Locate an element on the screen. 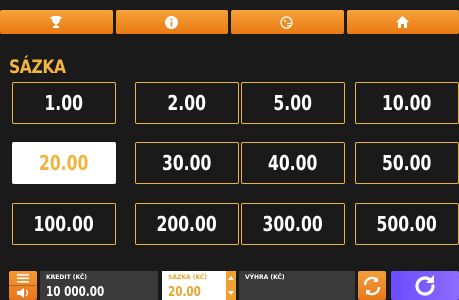 Image resolution: width=459 pixels, height=300 pixels. bet-option: 40.00 is located at coordinates (293, 163).